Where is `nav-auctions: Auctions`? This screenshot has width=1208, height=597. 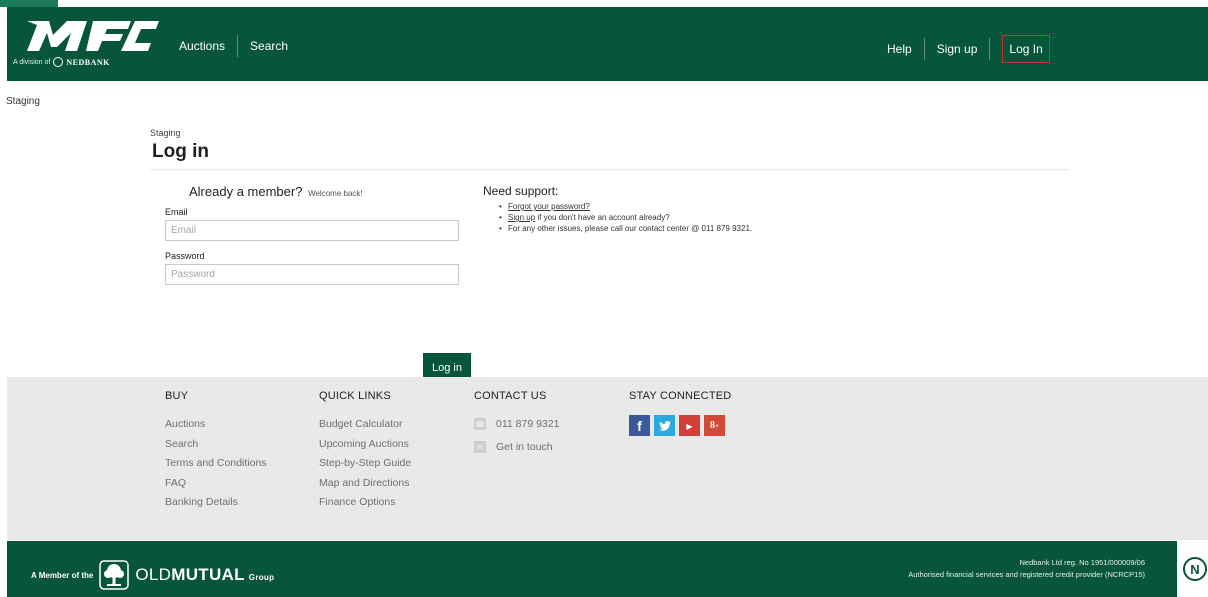 nav-auctions: Auctions is located at coordinates (202, 46).